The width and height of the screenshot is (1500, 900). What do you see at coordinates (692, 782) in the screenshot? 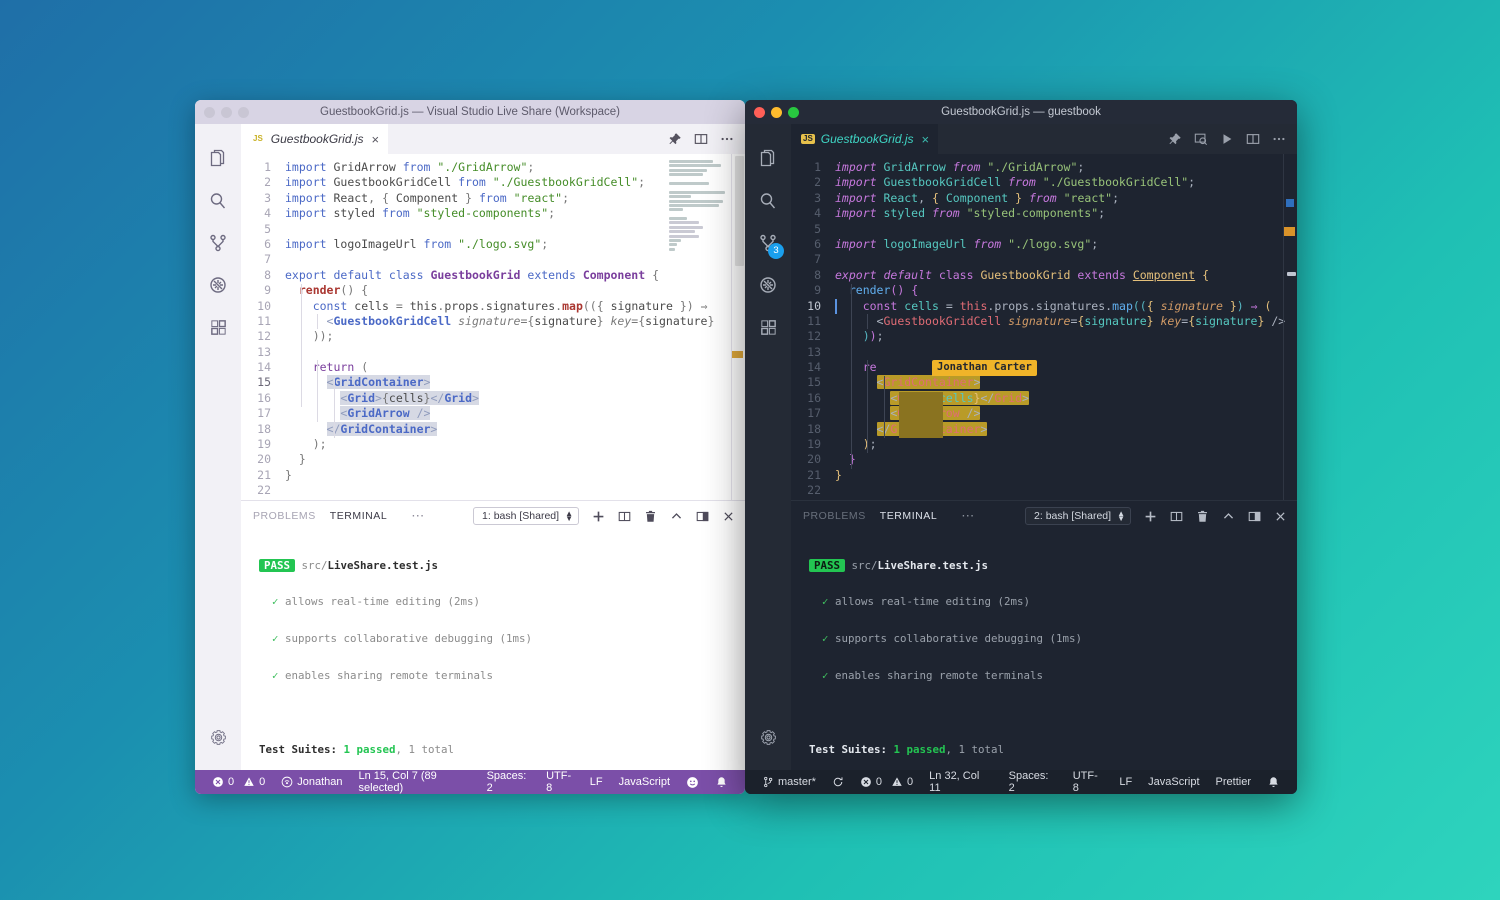
I see `feedback-smiley-icon` at bounding box center [692, 782].